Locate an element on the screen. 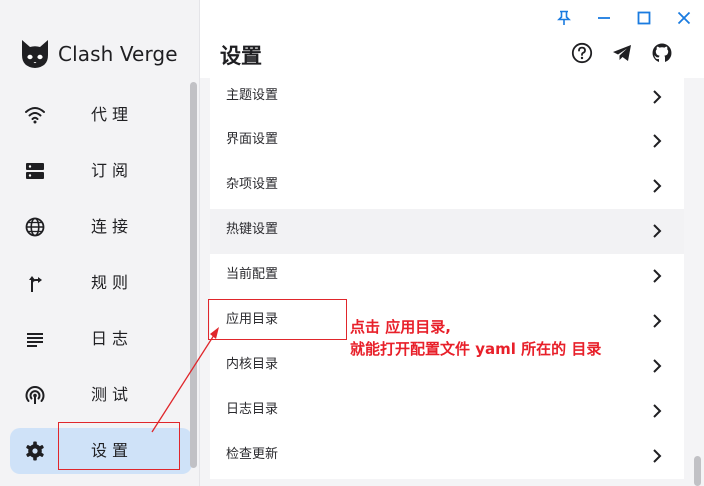 The height and width of the screenshot is (486, 704). settings-row-current-config: 当前配置 is located at coordinates (447, 276).